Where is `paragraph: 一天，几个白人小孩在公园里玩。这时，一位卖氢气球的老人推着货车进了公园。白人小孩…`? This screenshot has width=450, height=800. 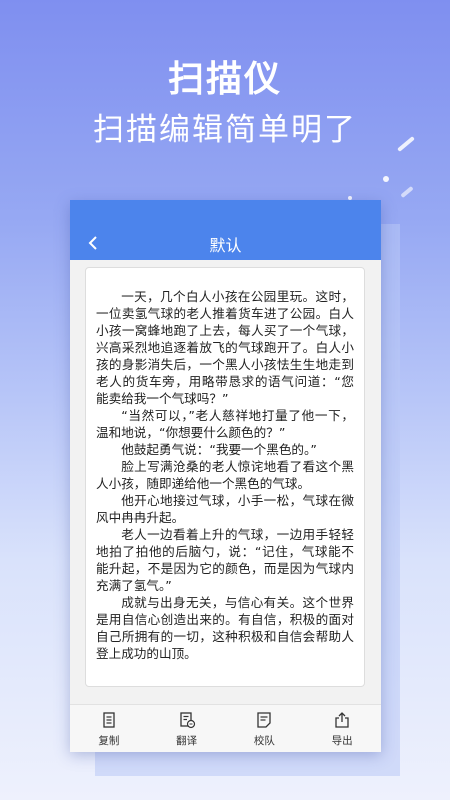
paragraph: 一天，几个白人小孩在公园里玩。这时，一位卖氢气球的老人推着货车进了公园。白人小孩… is located at coordinates (225, 347).